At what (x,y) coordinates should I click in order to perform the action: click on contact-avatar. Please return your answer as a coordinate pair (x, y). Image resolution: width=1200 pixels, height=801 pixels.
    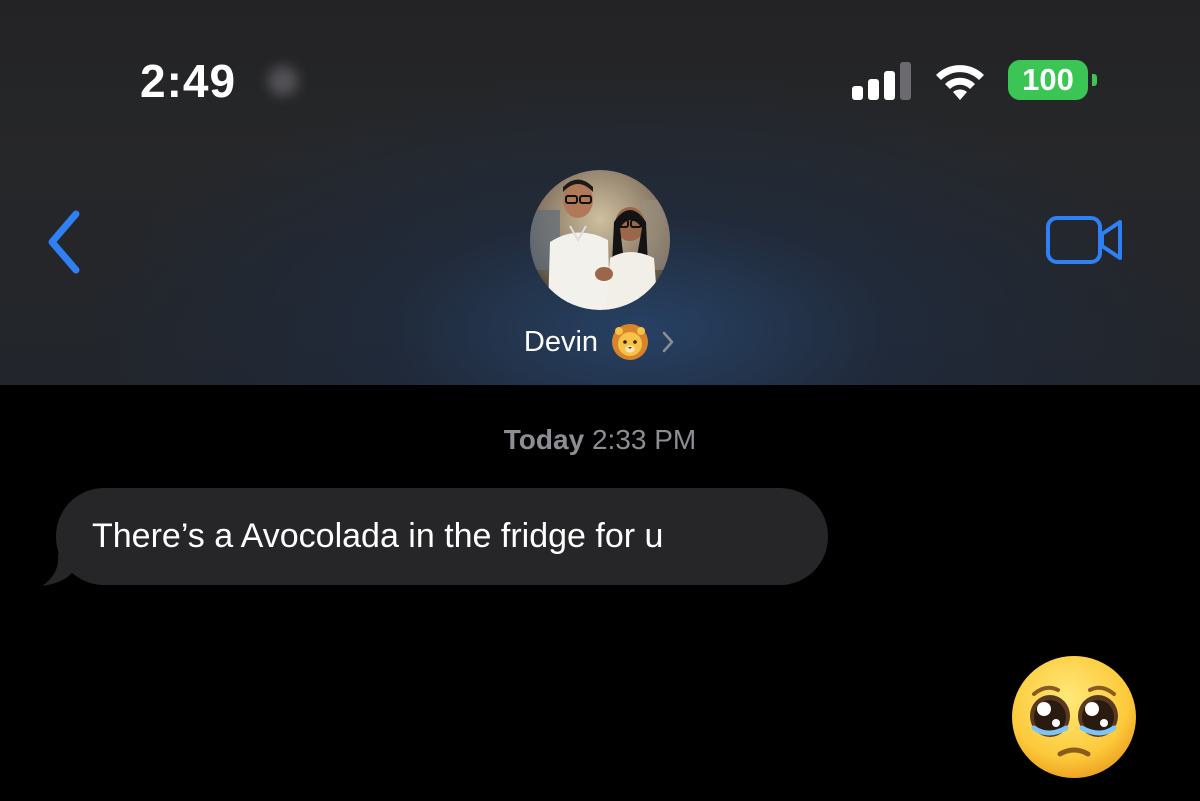
    Looking at the image, I should click on (600, 240).